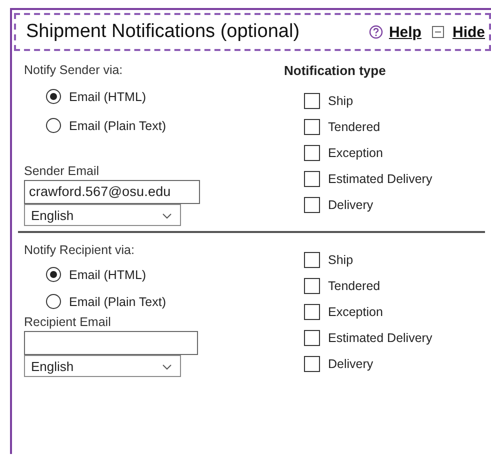  What do you see at coordinates (375, 32) in the screenshot?
I see `help-icon` at bounding box center [375, 32].